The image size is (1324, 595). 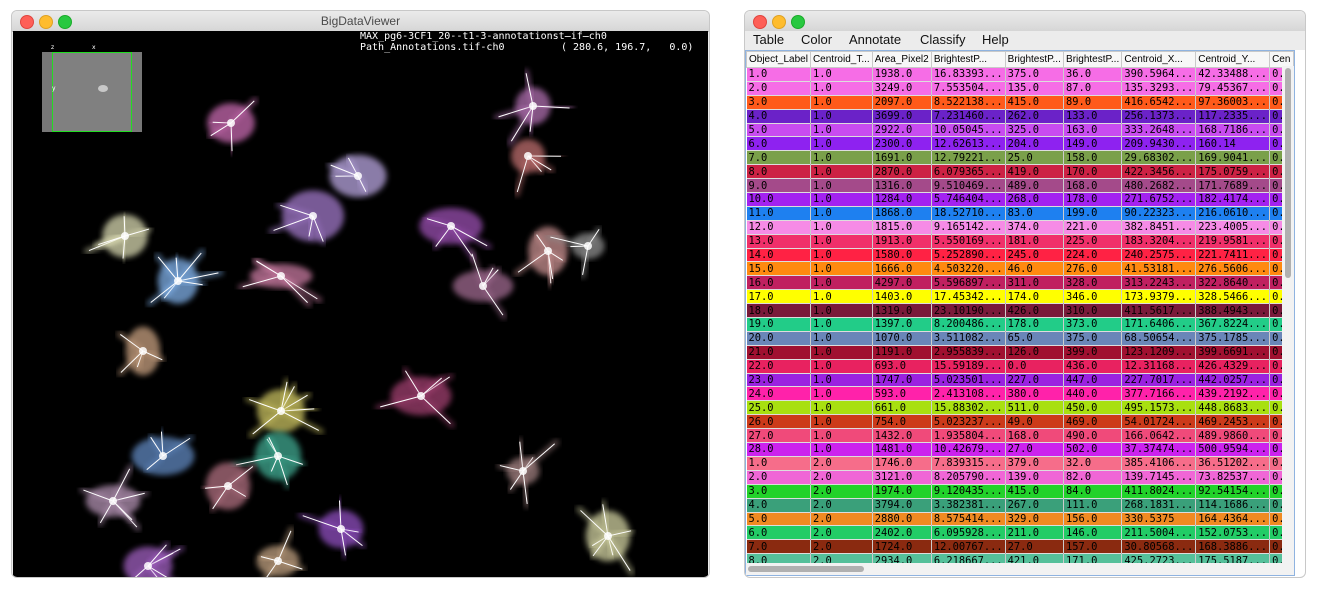 I want to click on table-cell: 163.0, so click(x=1093, y=130).